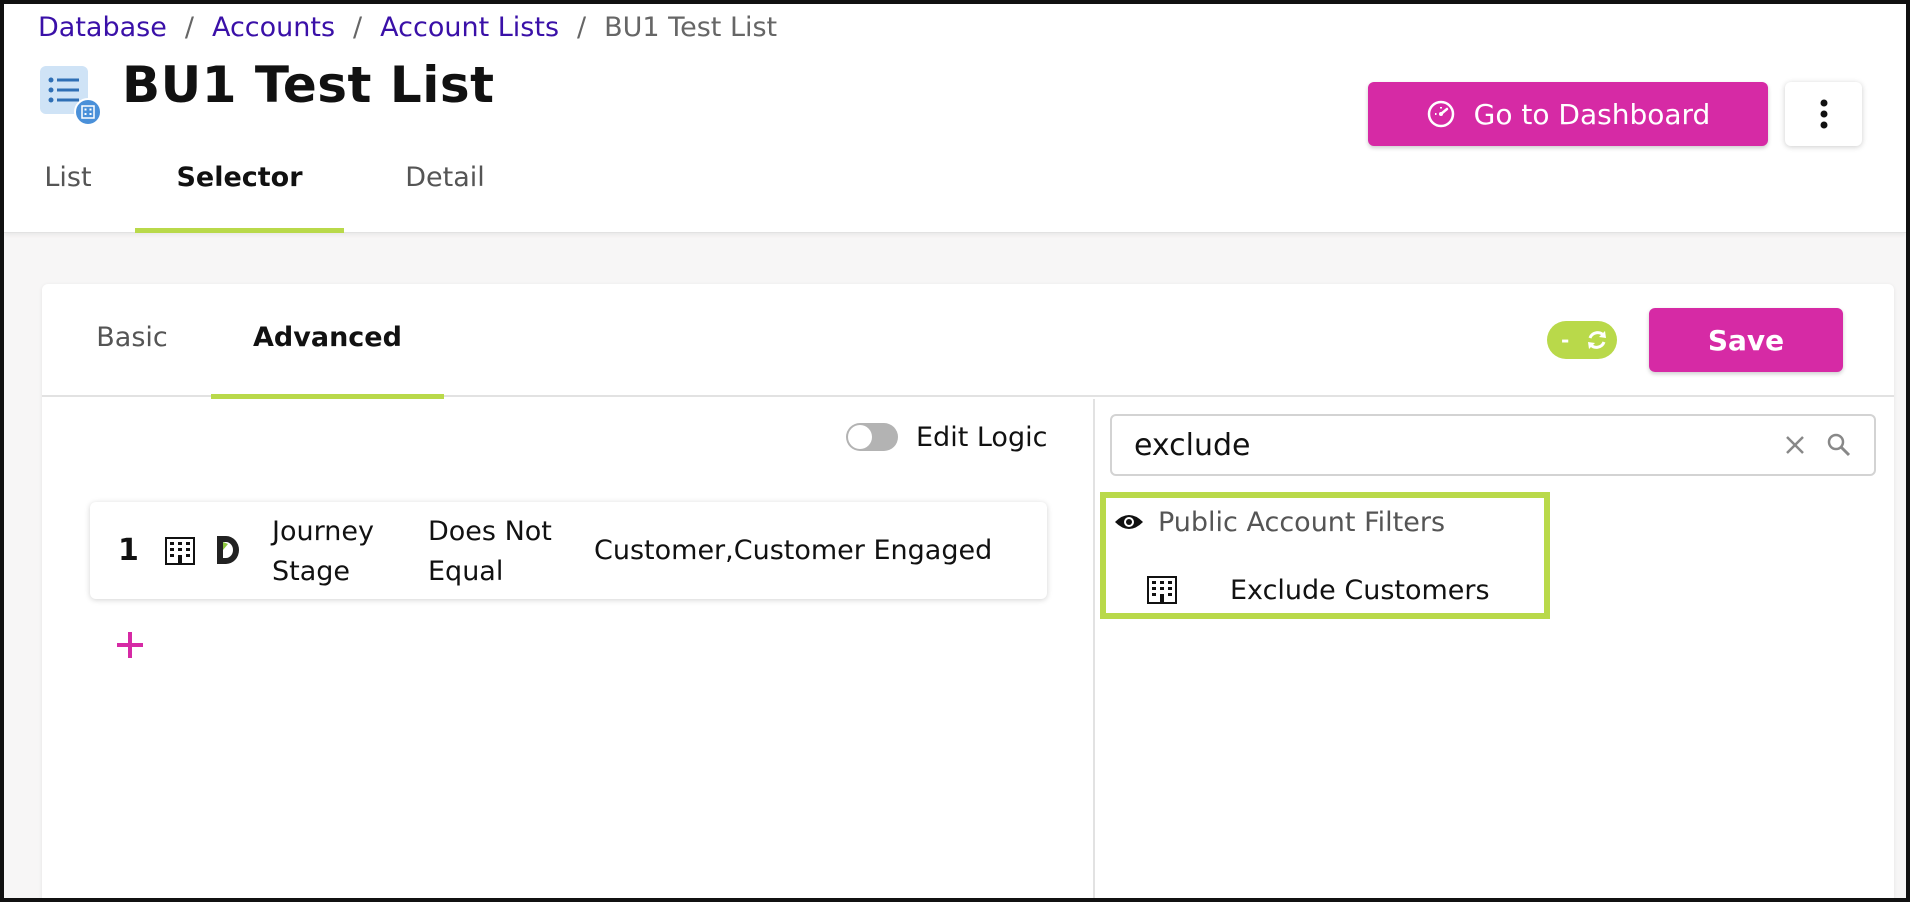 The width and height of the screenshot is (1910, 902). What do you see at coordinates (691, 27) in the screenshot?
I see `breadcrumb-current: BU1 Test List` at bounding box center [691, 27].